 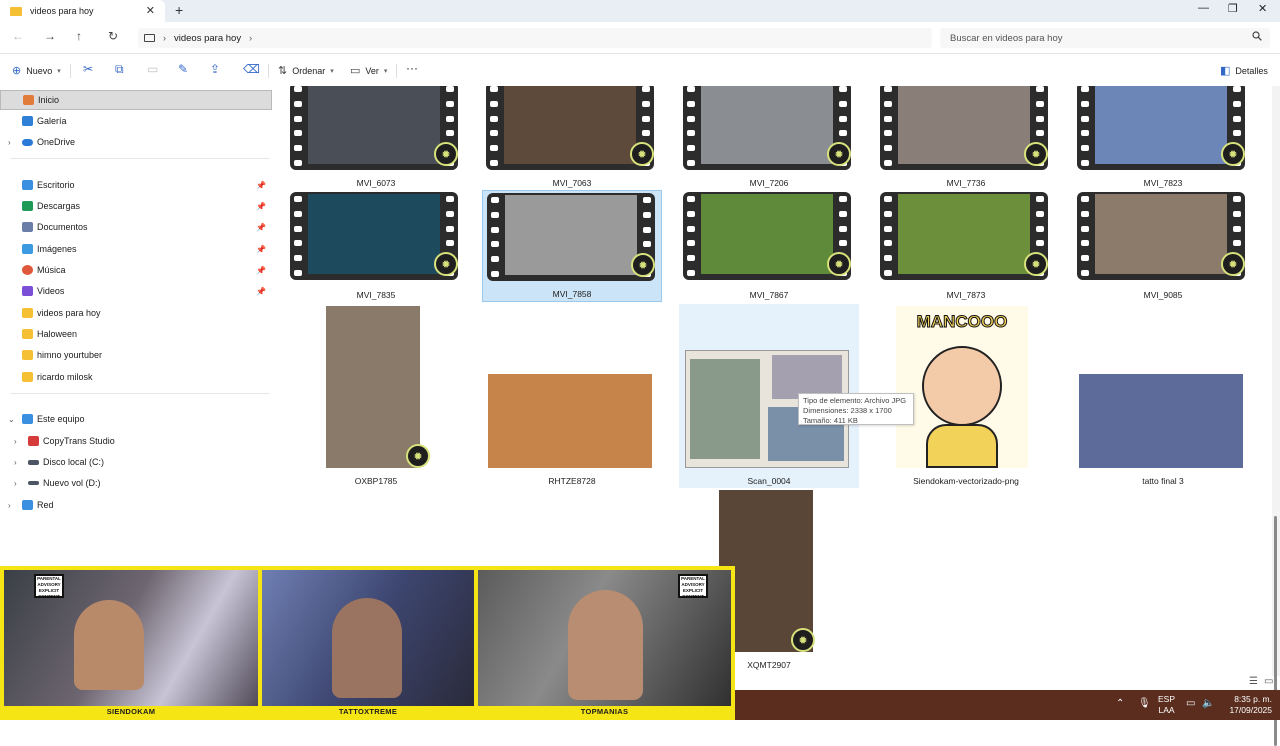 I want to click on file-item: ✹ MVI_7736, so click(x=966, y=138).